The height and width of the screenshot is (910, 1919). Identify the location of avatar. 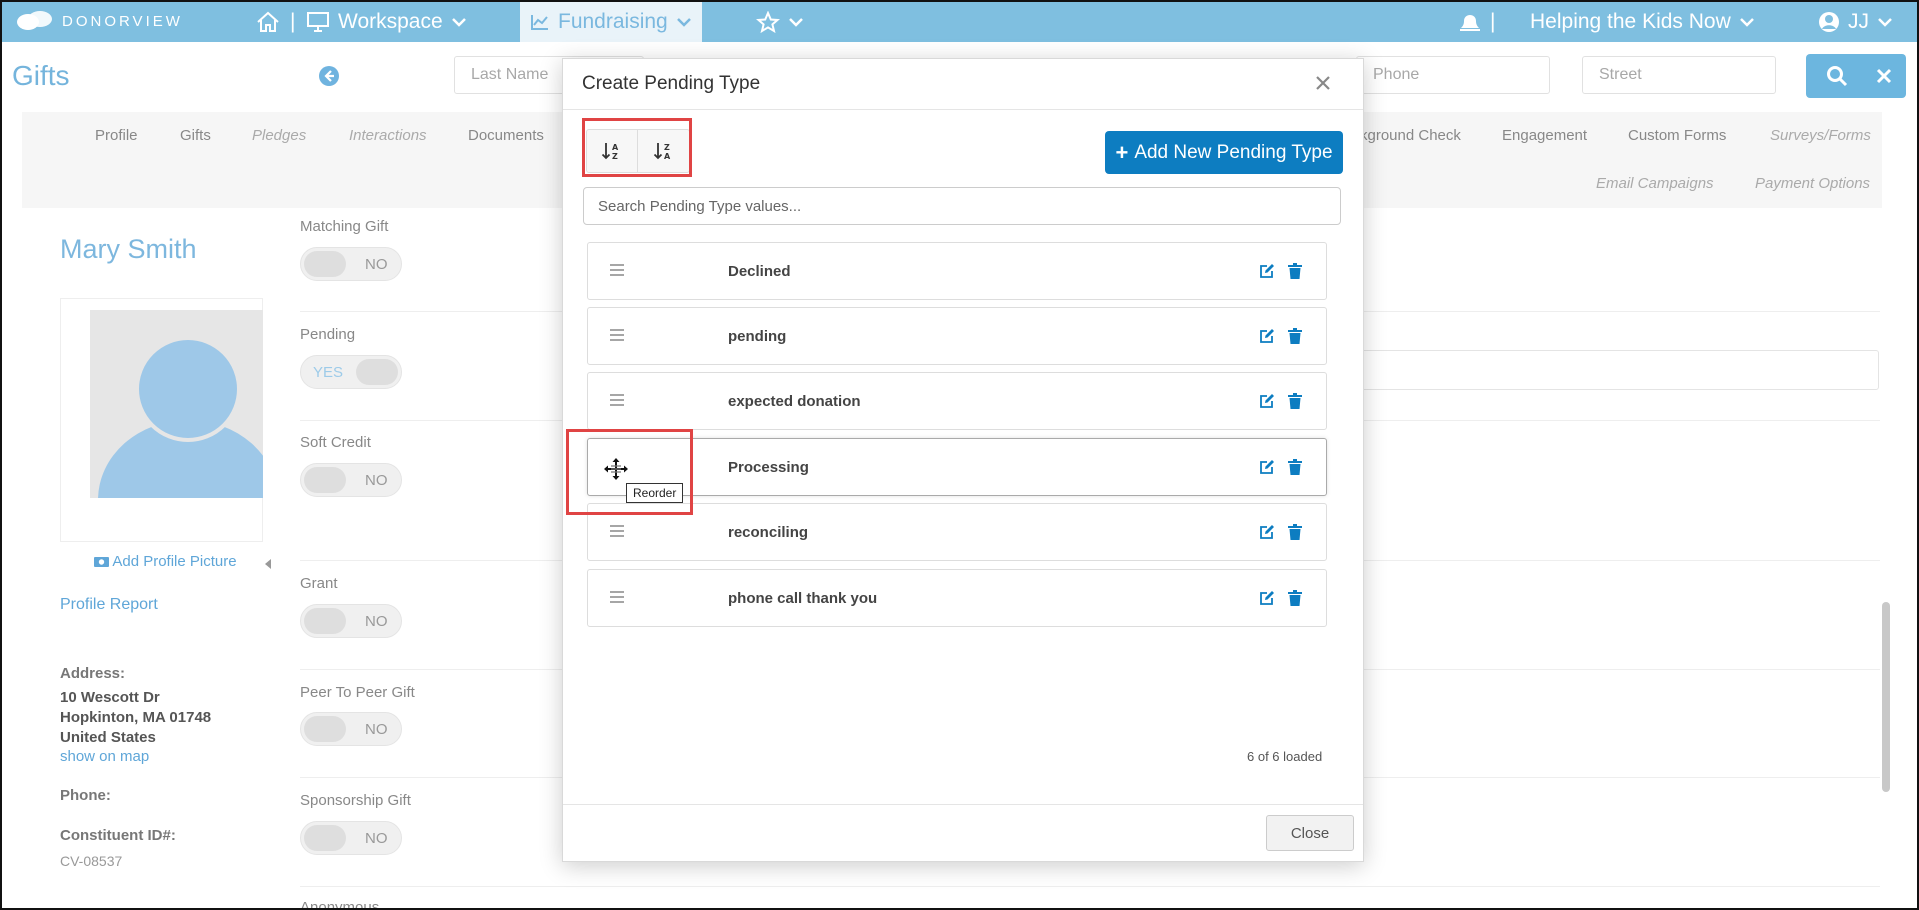
(176, 404).